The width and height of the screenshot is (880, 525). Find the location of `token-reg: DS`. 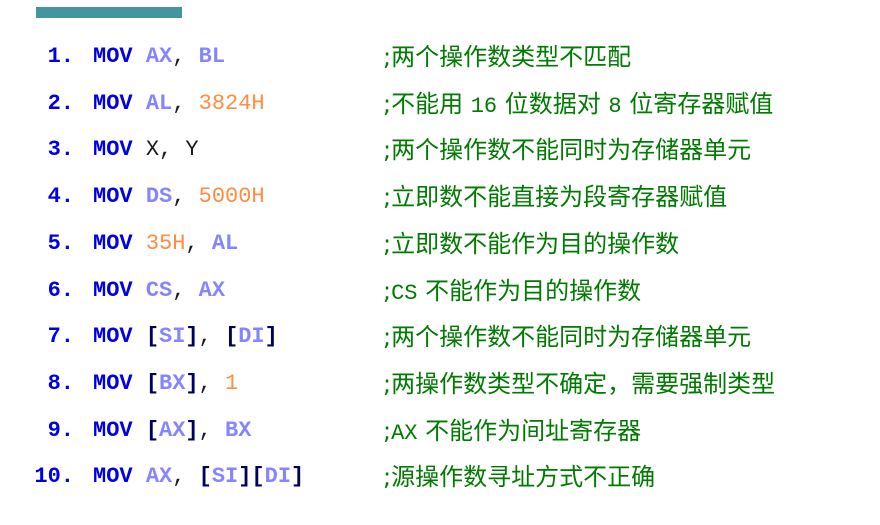

token-reg: DS is located at coordinates (159, 197).